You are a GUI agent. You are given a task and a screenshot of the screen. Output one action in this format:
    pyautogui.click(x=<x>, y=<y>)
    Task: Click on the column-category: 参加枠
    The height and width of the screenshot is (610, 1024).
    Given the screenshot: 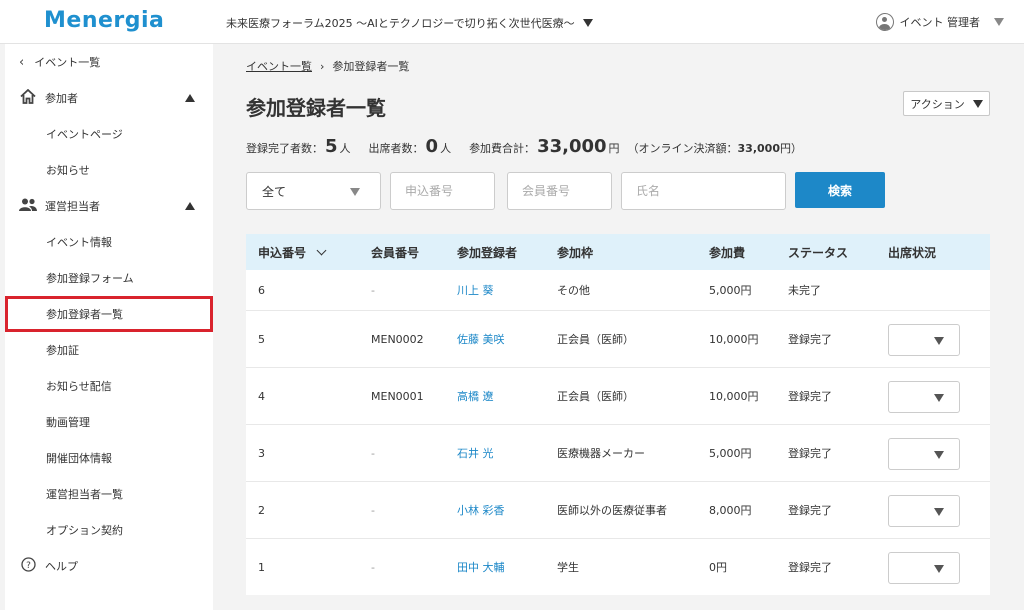 What is the action you would take?
    pyautogui.click(x=575, y=252)
    